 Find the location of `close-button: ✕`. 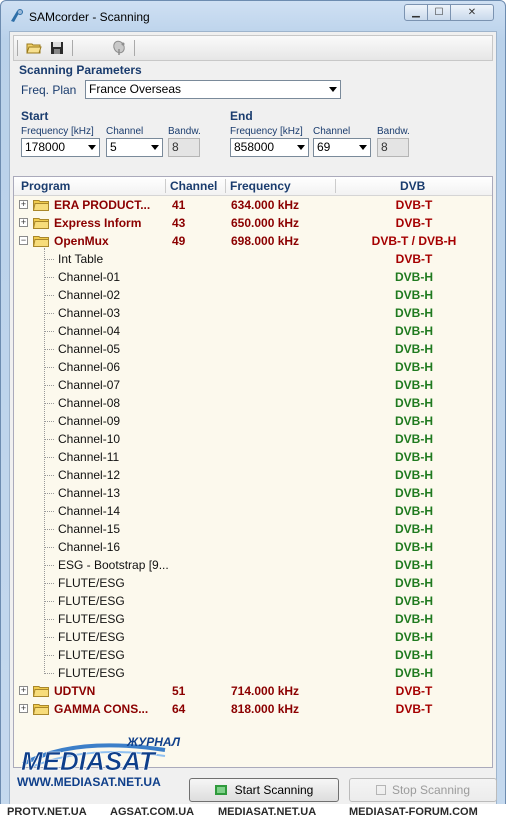

close-button: ✕ is located at coordinates (472, 12).